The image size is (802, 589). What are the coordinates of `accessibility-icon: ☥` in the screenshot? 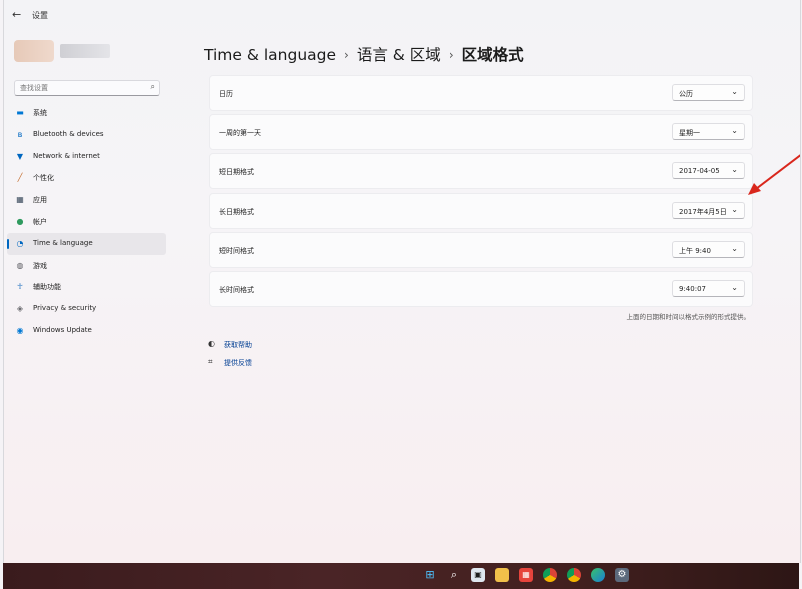 It's located at (20, 287).